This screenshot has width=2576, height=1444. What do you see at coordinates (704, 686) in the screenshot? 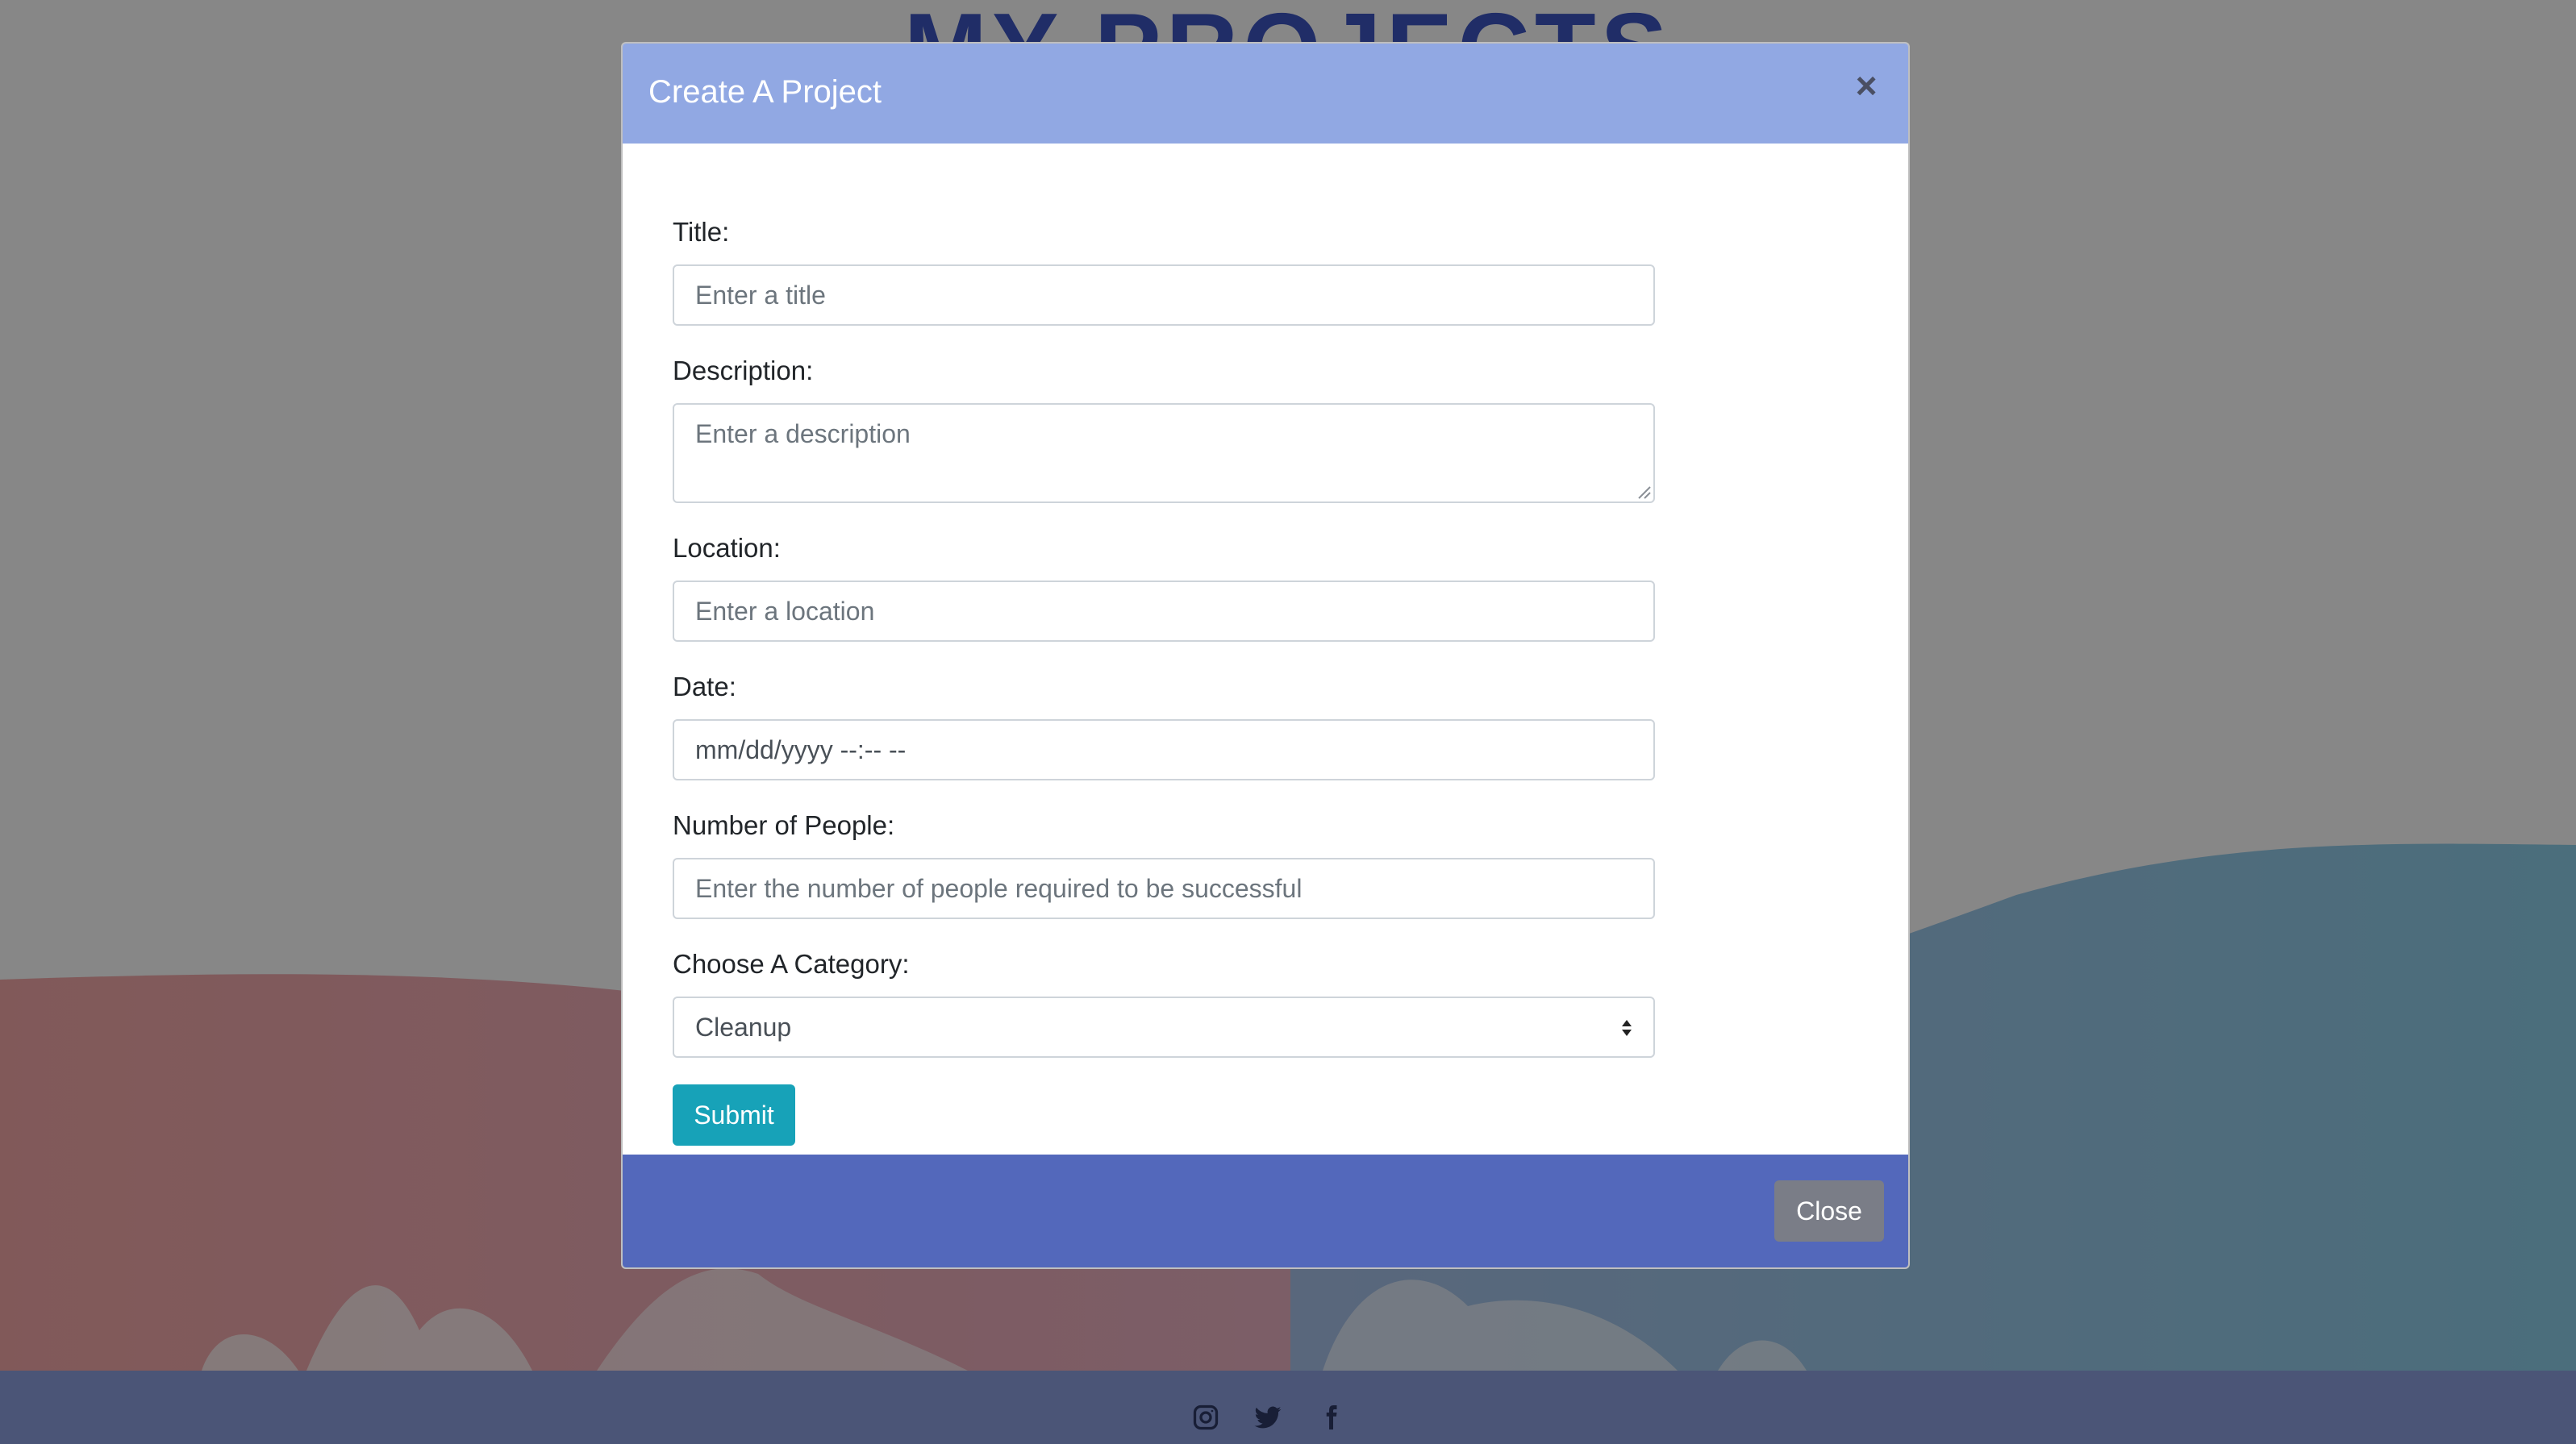
I see `date-label: Date:` at bounding box center [704, 686].